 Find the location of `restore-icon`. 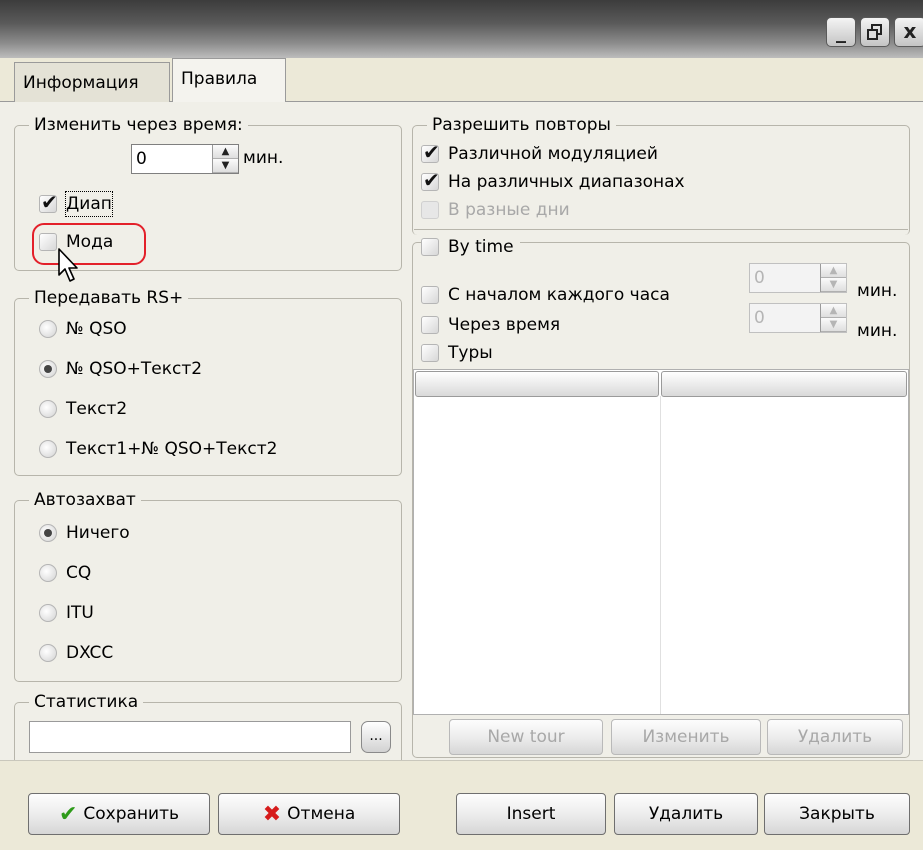

restore-icon is located at coordinates (874, 32).